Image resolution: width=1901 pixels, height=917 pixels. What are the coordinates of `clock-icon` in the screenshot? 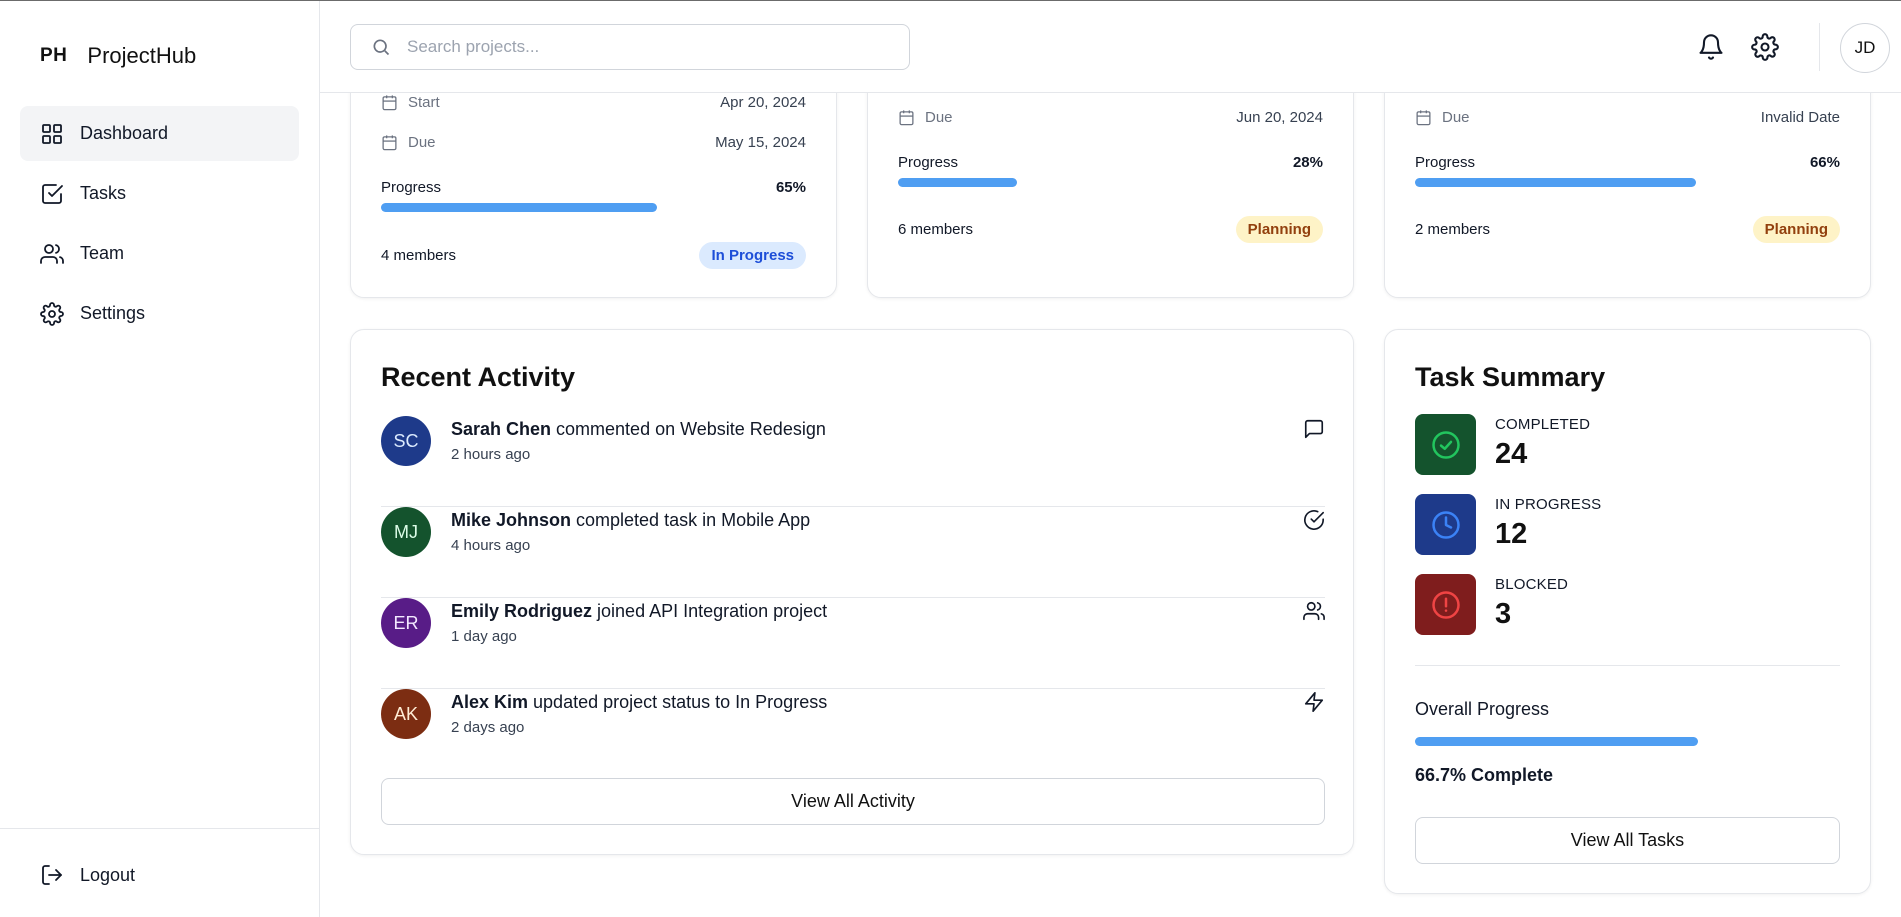 It's located at (1445, 524).